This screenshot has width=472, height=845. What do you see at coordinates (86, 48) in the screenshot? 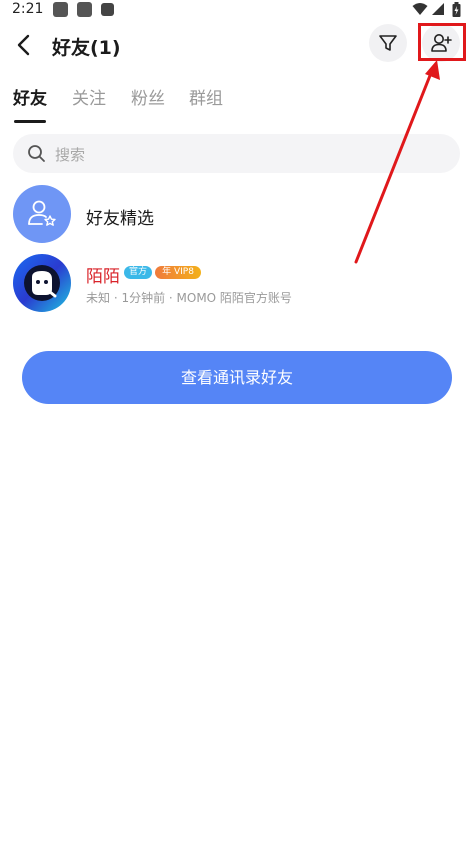
I see `page-title: 好友(1)` at bounding box center [86, 48].